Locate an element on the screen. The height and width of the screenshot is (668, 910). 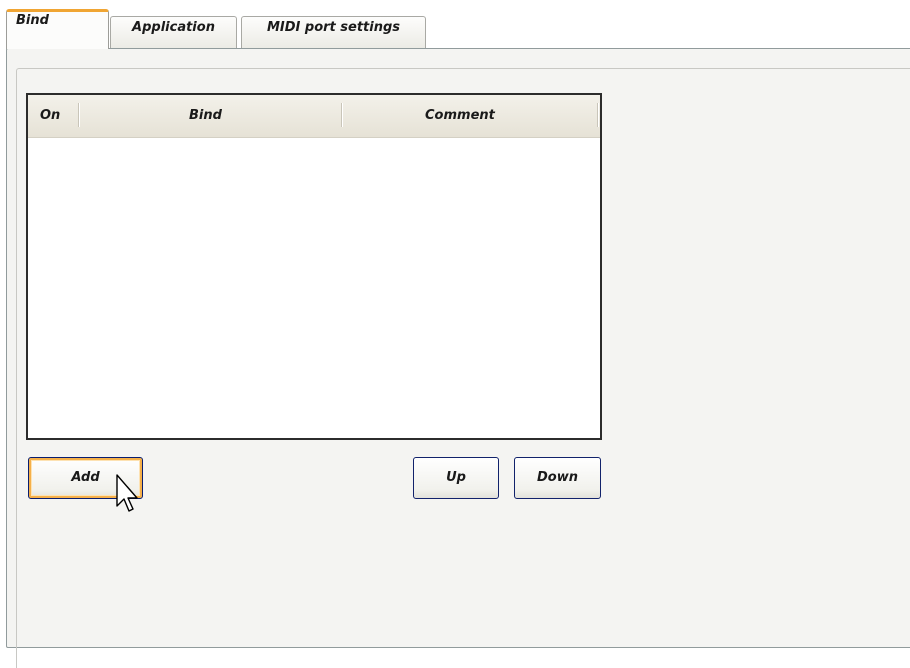
column-header-bind: Bind is located at coordinates (205, 116).